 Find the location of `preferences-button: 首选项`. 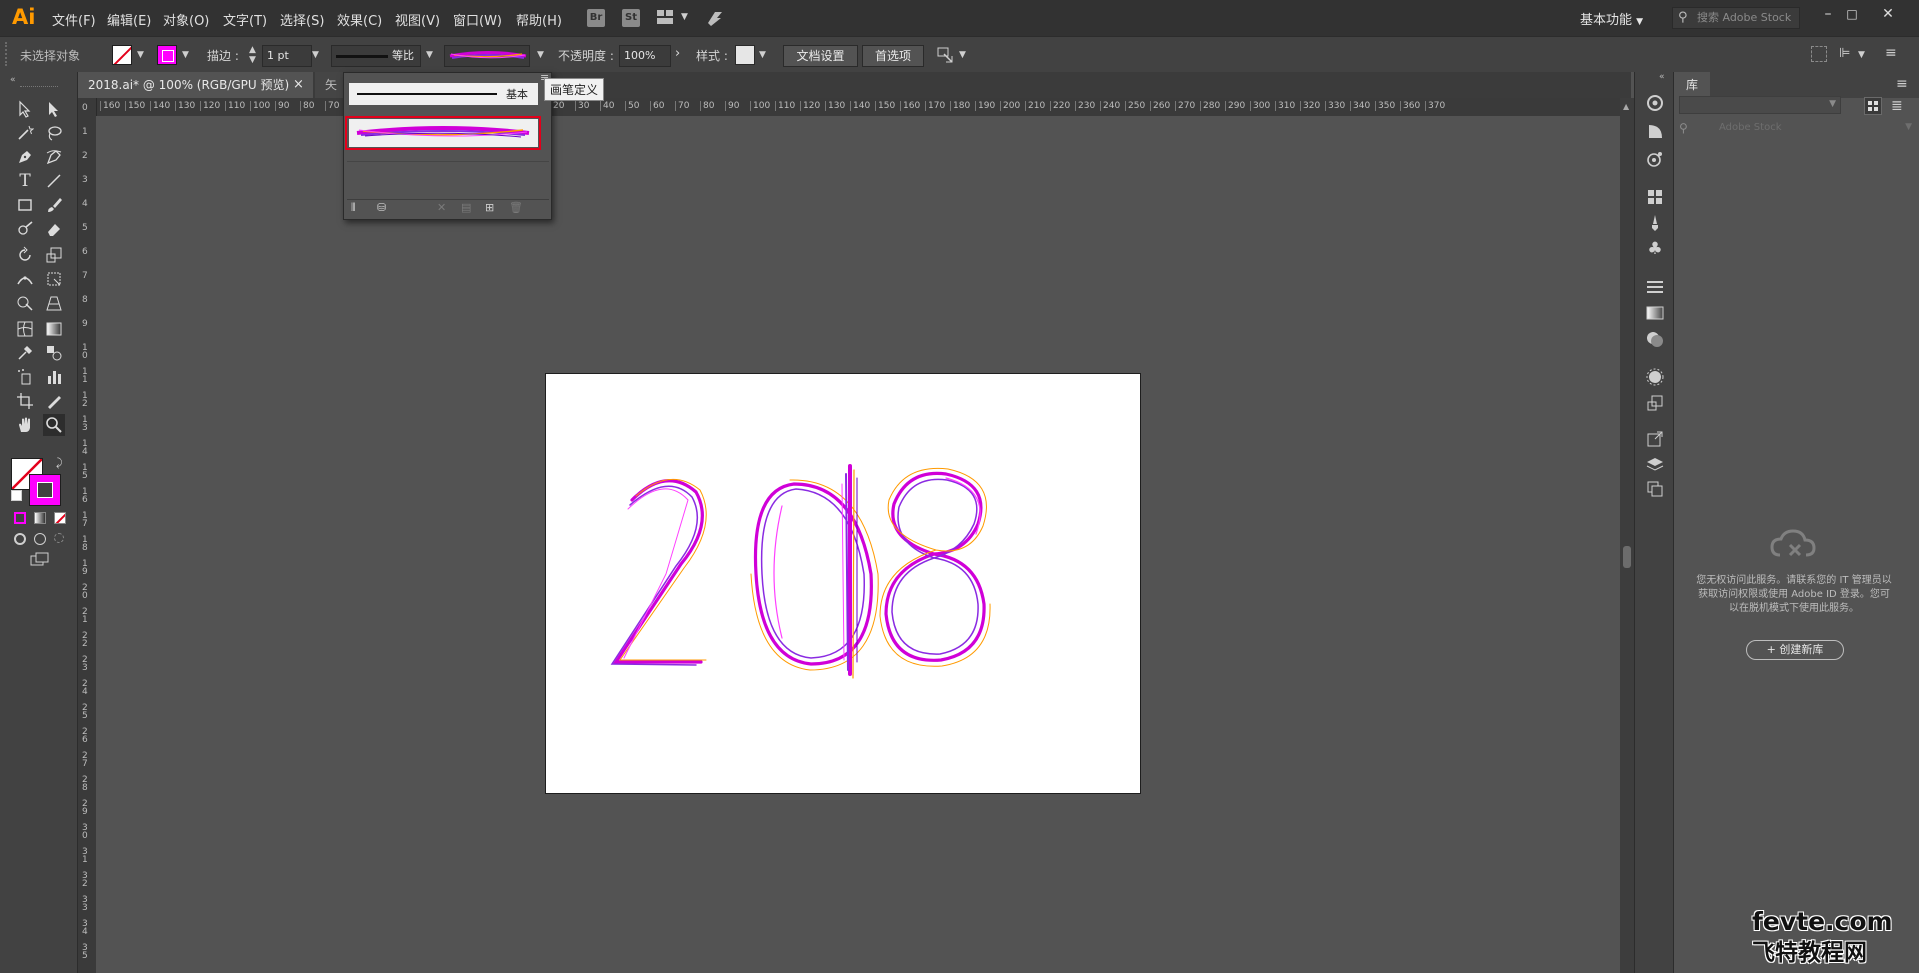

preferences-button: 首选项 is located at coordinates (893, 56).